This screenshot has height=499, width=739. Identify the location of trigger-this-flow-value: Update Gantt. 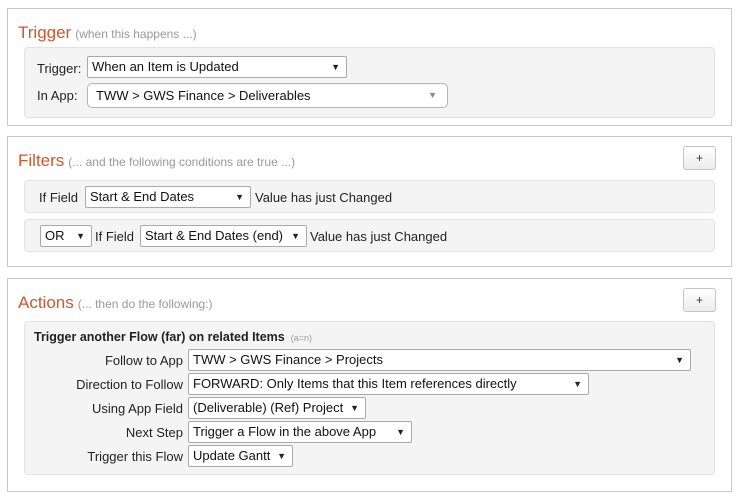
(232, 455).